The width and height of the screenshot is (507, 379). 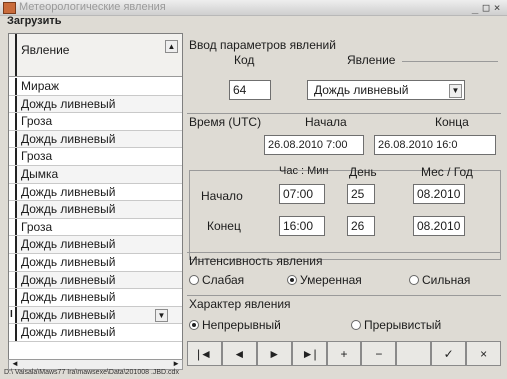 What do you see at coordinates (439, 280) in the screenshot?
I see `intensity-strong-radio: Сильная` at bounding box center [439, 280].